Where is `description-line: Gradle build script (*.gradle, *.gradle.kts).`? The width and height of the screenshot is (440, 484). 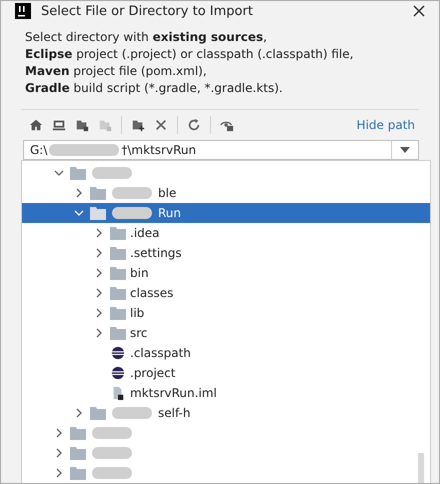 description-line: Gradle build script (*.gradle, *.gradle.kts). is located at coordinates (154, 89).